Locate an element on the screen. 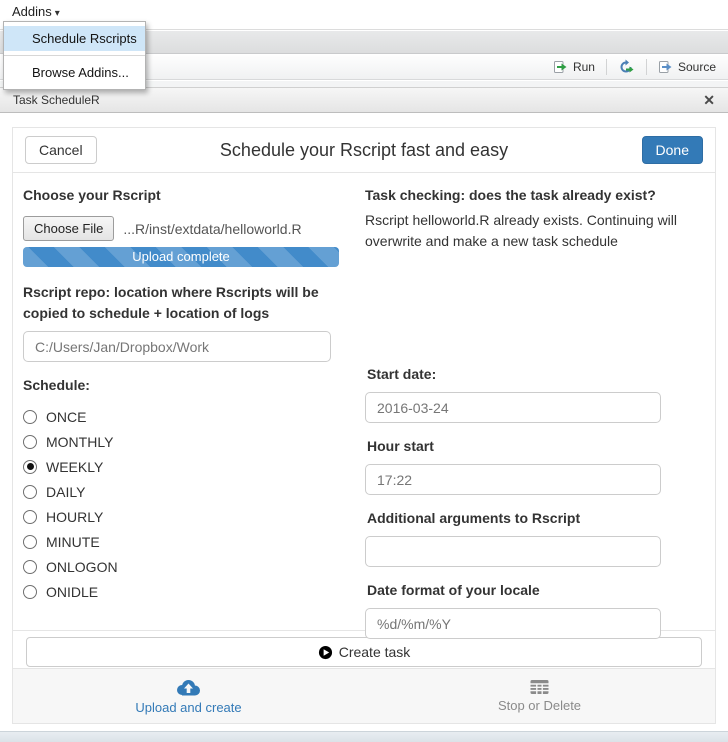 This screenshot has width=728, height=742. gadget-panel-header: Task ScheduleR ✕ is located at coordinates (364, 100).